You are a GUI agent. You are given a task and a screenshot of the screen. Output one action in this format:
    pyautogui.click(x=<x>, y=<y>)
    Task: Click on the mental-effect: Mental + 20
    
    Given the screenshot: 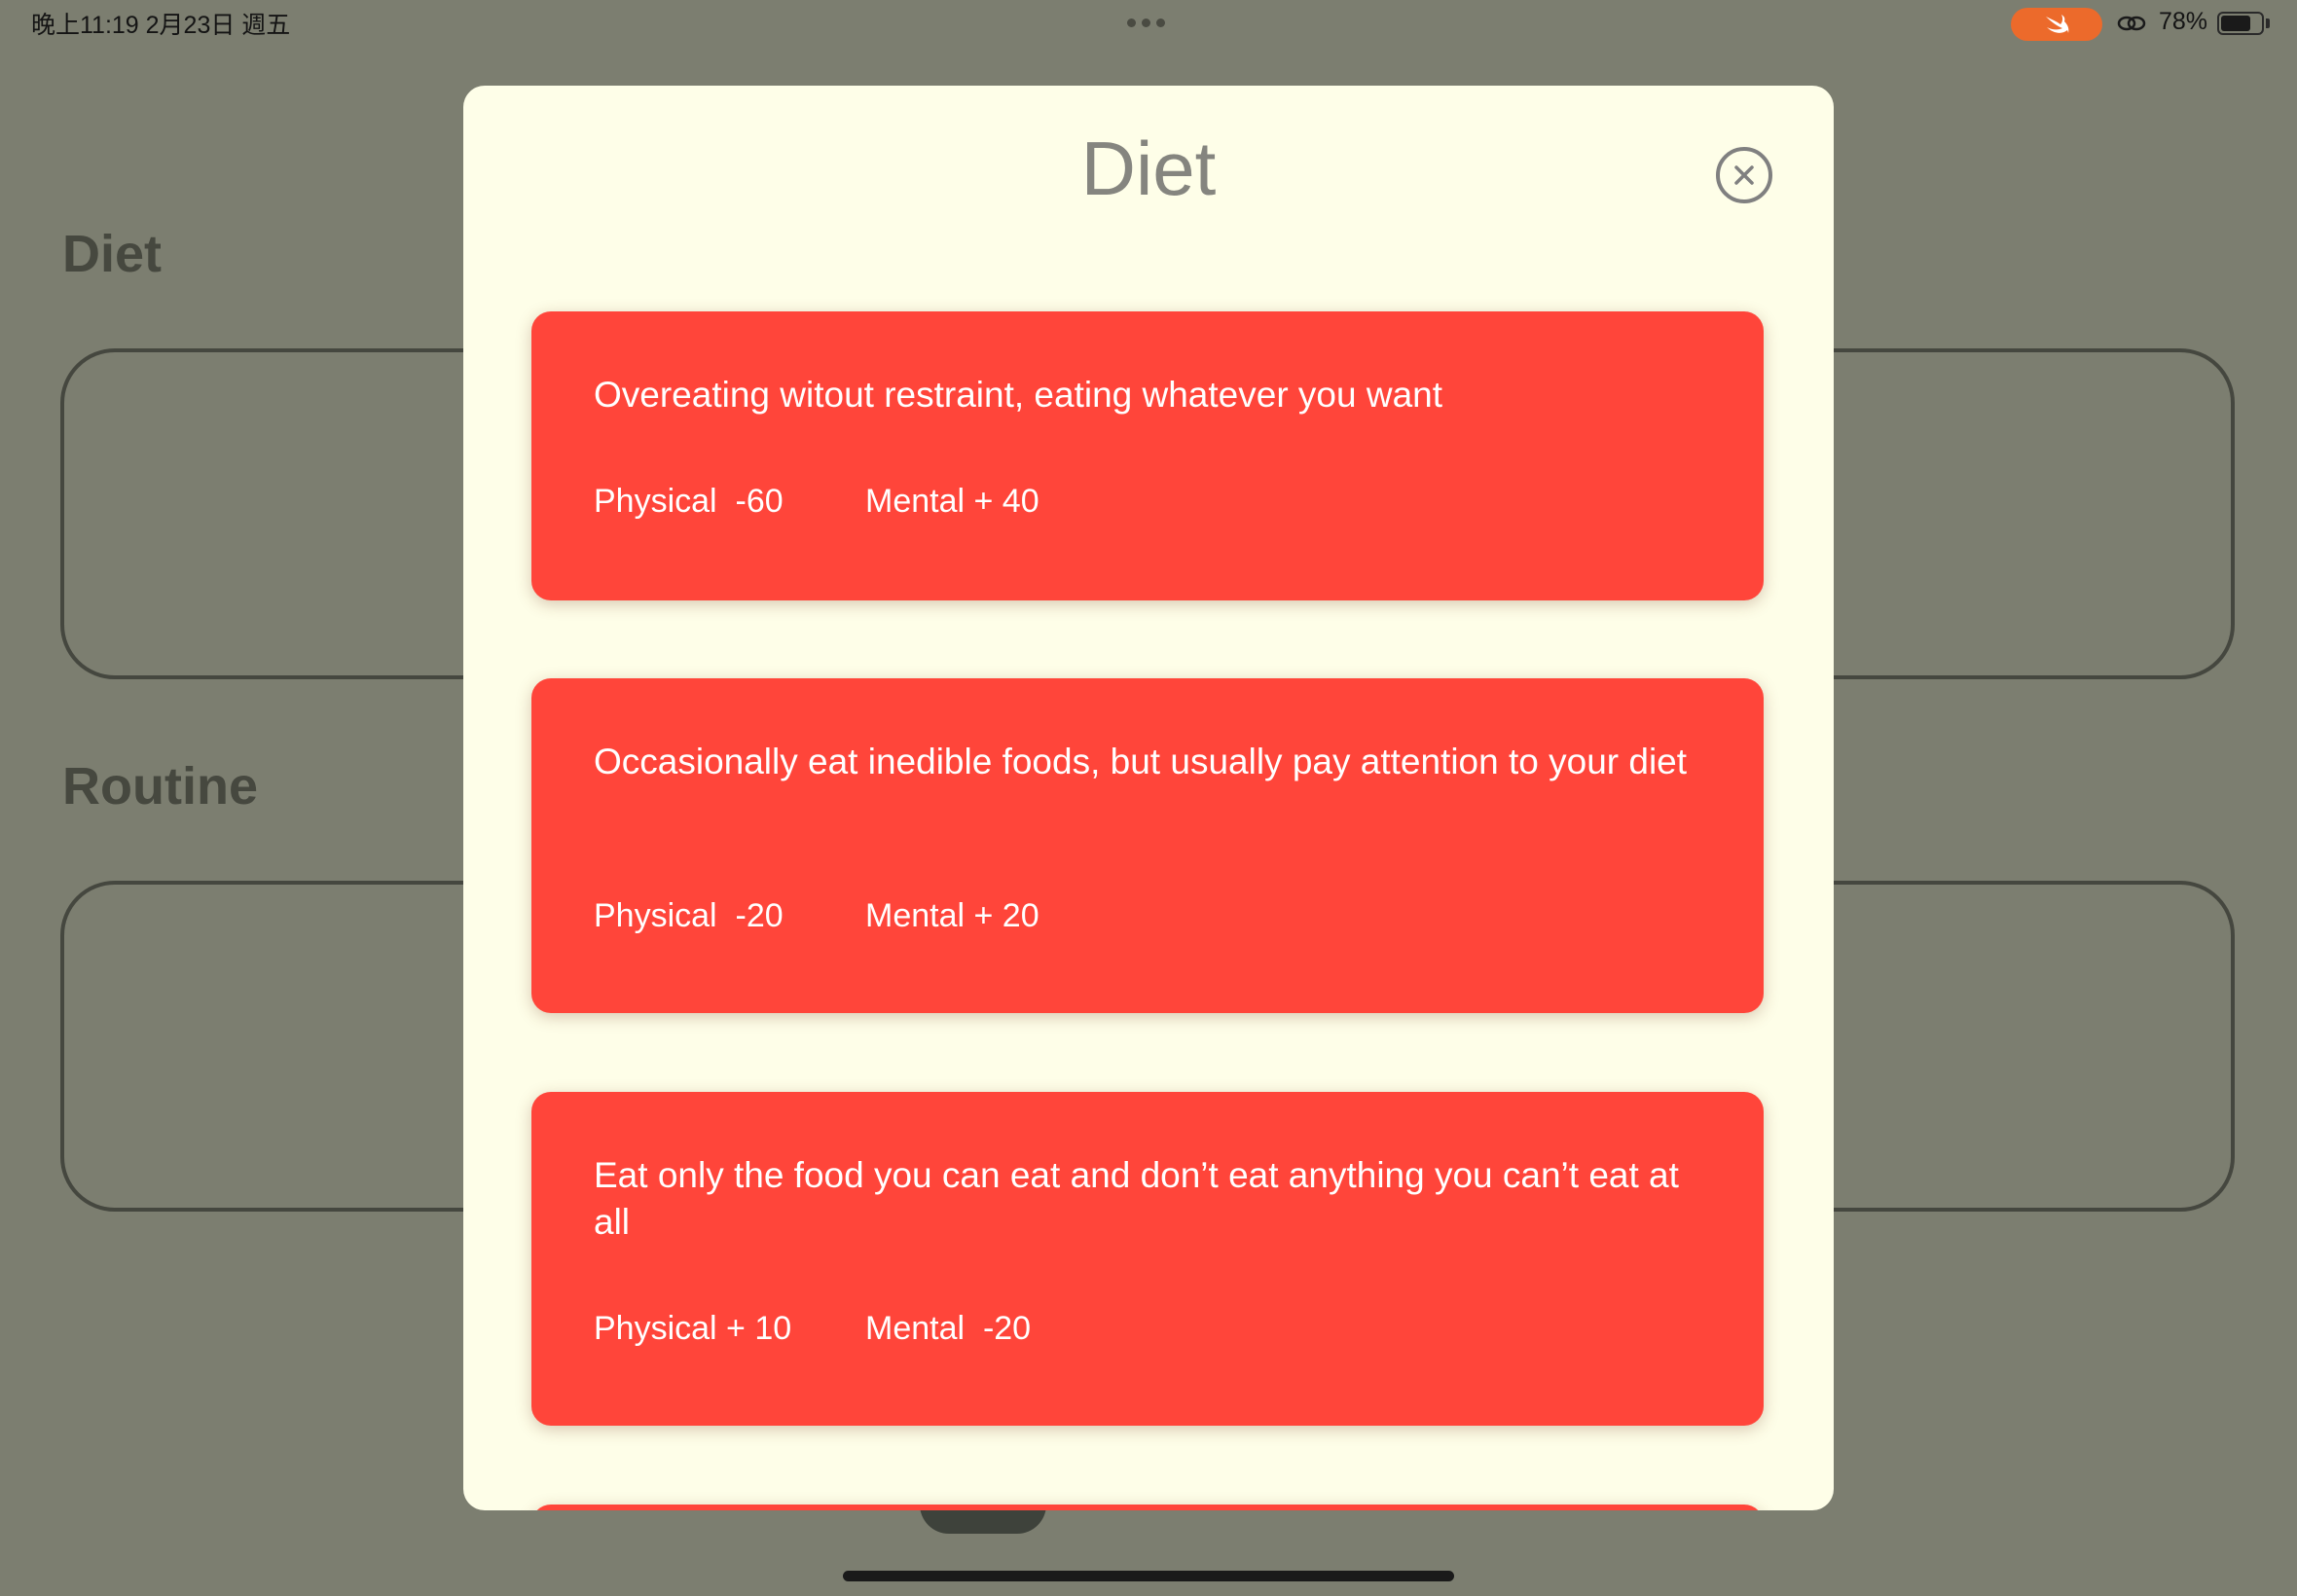 What is the action you would take?
    pyautogui.click(x=952, y=915)
    